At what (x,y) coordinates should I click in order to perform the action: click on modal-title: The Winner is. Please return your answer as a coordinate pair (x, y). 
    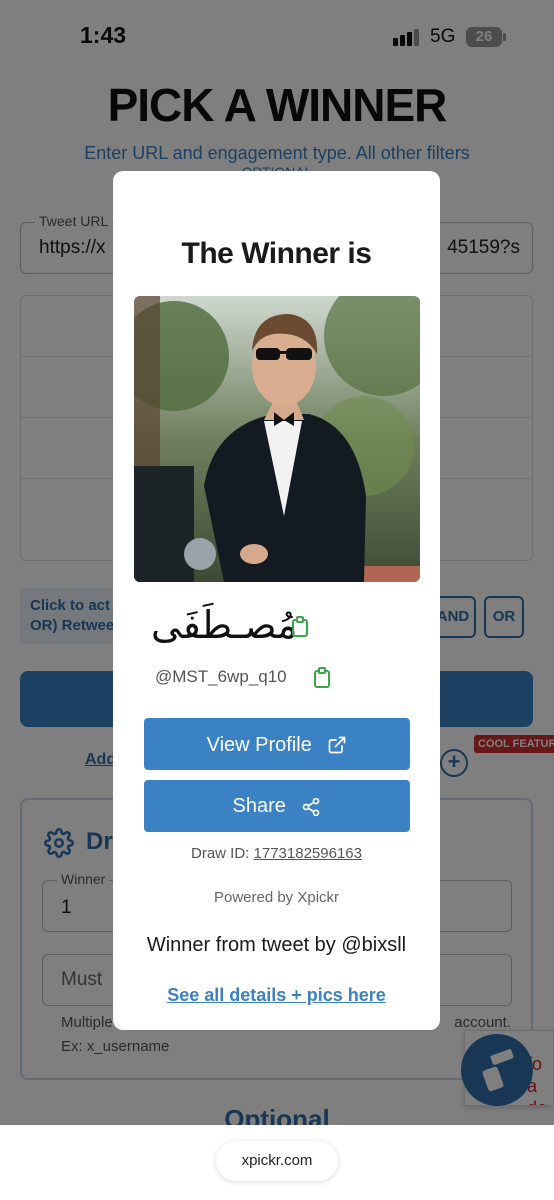
    Looking at the image, I should click on (276, 253).